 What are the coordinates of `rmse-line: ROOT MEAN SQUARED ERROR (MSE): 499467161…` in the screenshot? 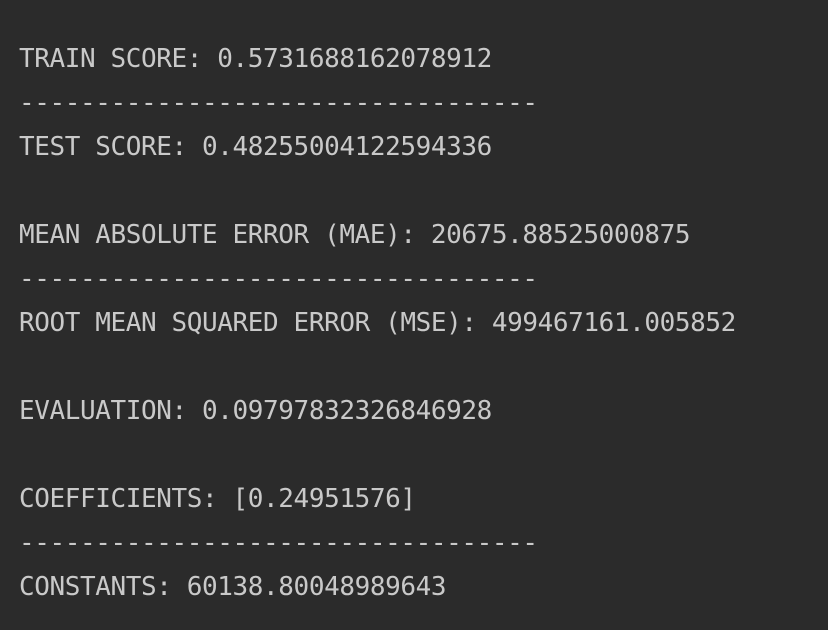 It's located at (377, 323).